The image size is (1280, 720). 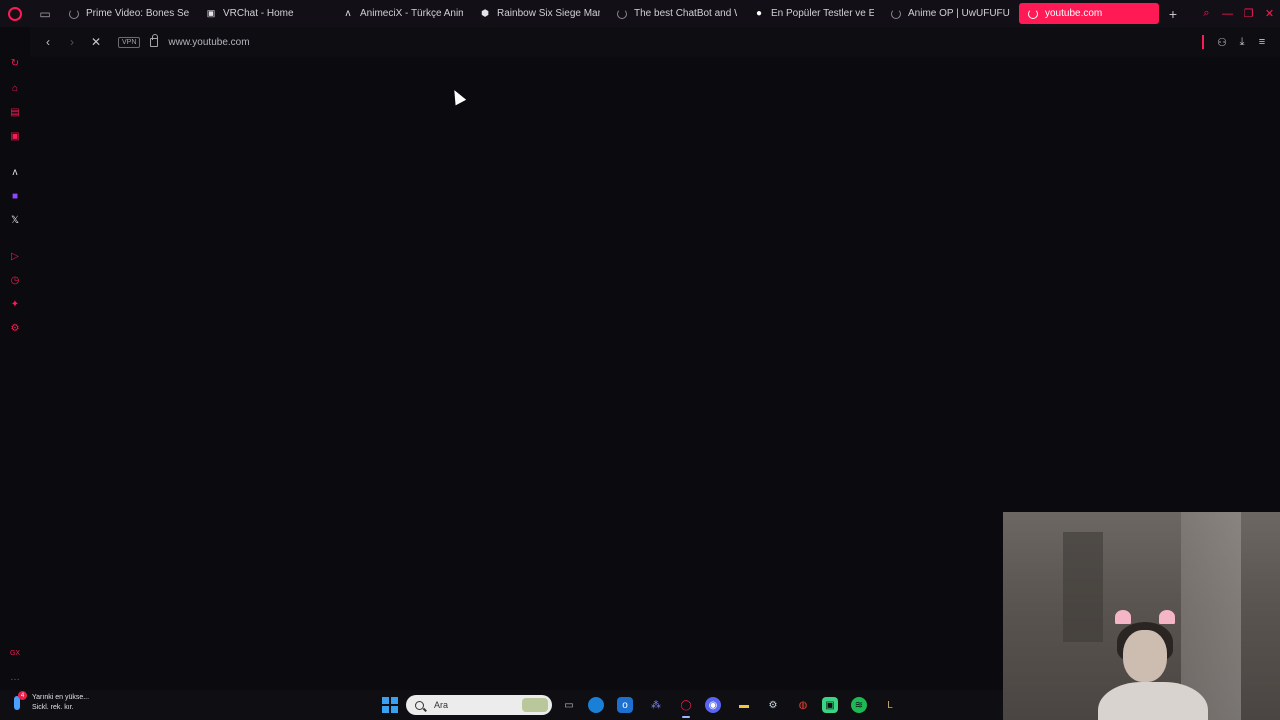 What do you see at coordinates (22, 695) in the screenshot?
I see `notification-badge: 4` at bounding box center [22, 695].